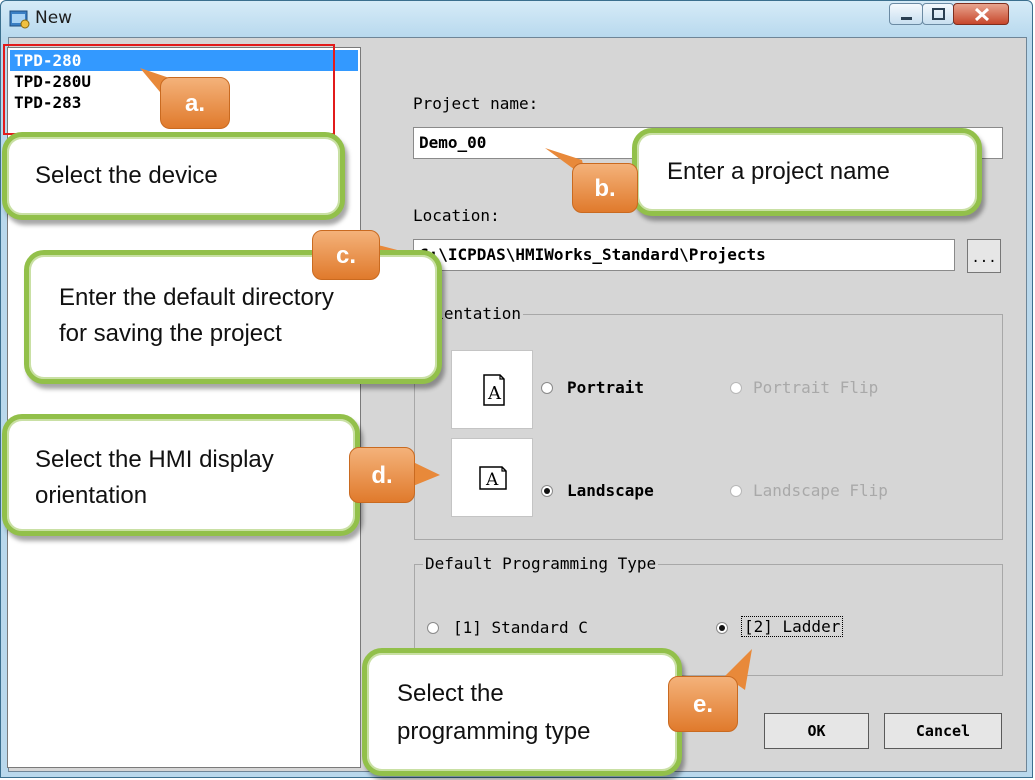 The width and height of the screenshot is (1035, 780). Describe the element at coordinates (816, 731) in the screenshot. I see `ok-button: OK` at that location.